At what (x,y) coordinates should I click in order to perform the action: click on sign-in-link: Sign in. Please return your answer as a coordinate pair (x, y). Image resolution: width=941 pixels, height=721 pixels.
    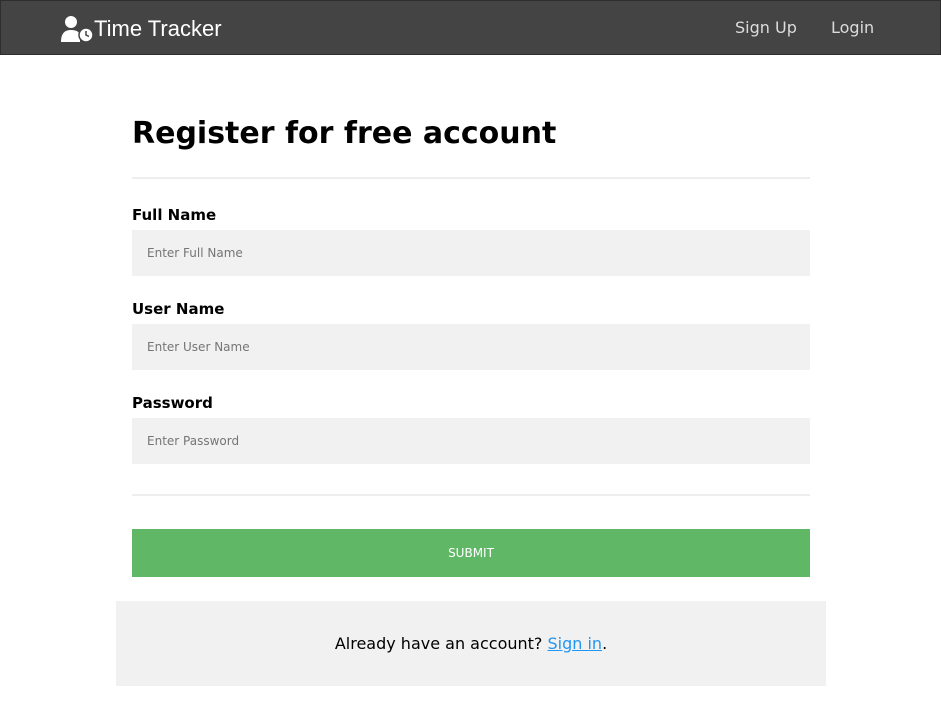
    Looking at the image, I should click on (575, 643).